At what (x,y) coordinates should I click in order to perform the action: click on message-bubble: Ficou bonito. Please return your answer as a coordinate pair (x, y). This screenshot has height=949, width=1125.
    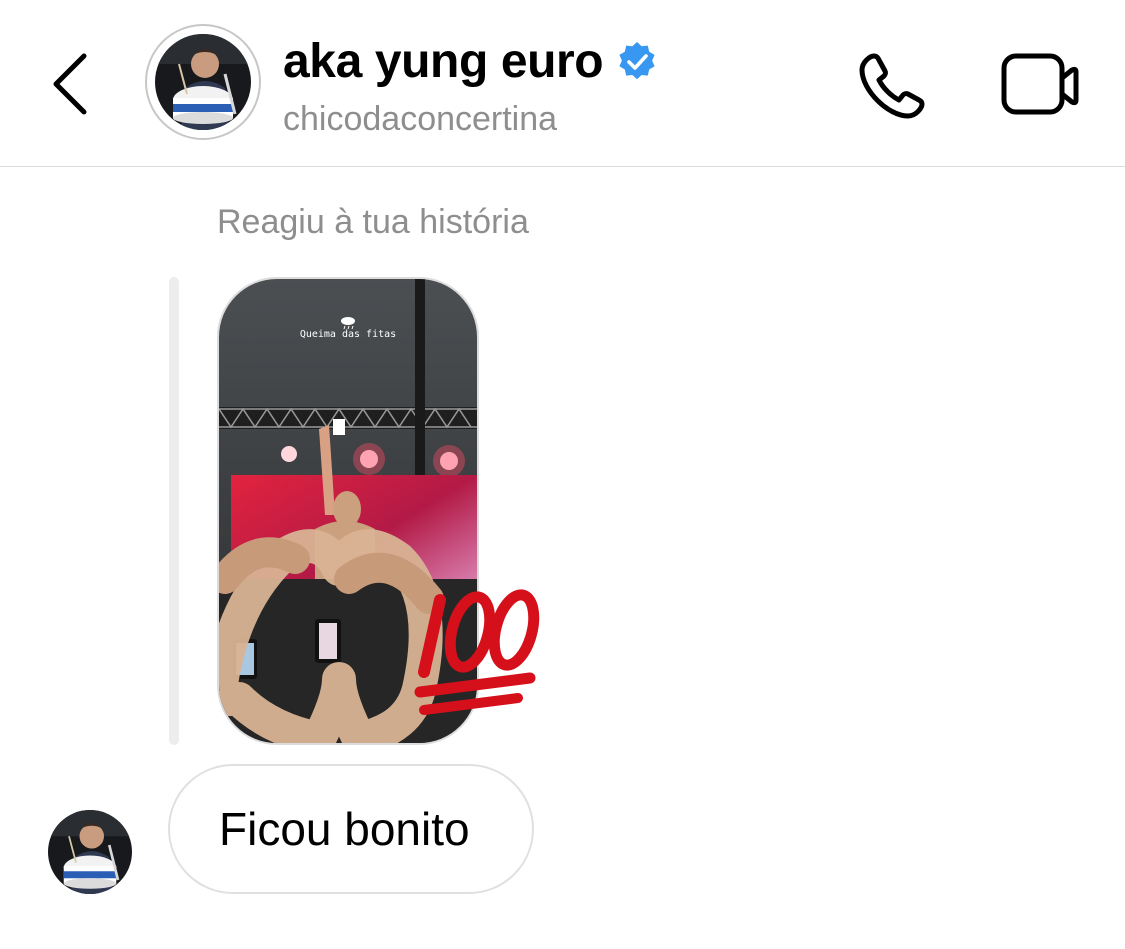
    Looking at the image, I should click on (351, 829).